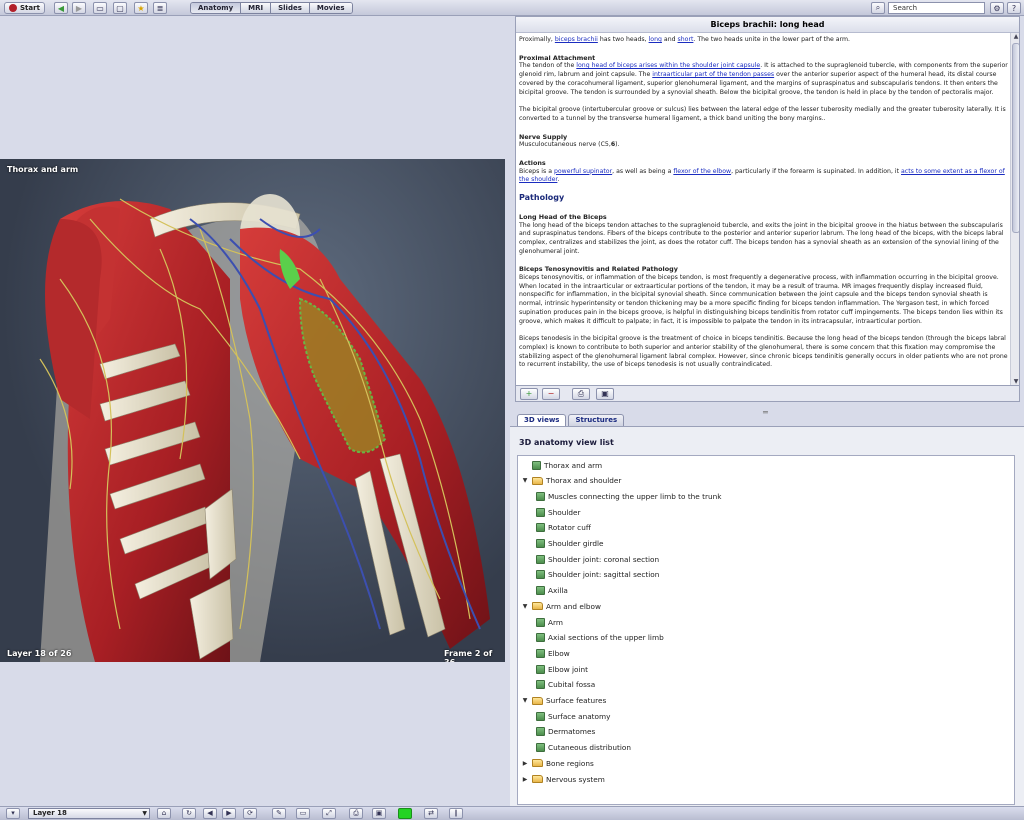 This screenshot has width=1024, height=820. I want to click on article-scrollbar: ▲ ▼, so click(1014, 209).